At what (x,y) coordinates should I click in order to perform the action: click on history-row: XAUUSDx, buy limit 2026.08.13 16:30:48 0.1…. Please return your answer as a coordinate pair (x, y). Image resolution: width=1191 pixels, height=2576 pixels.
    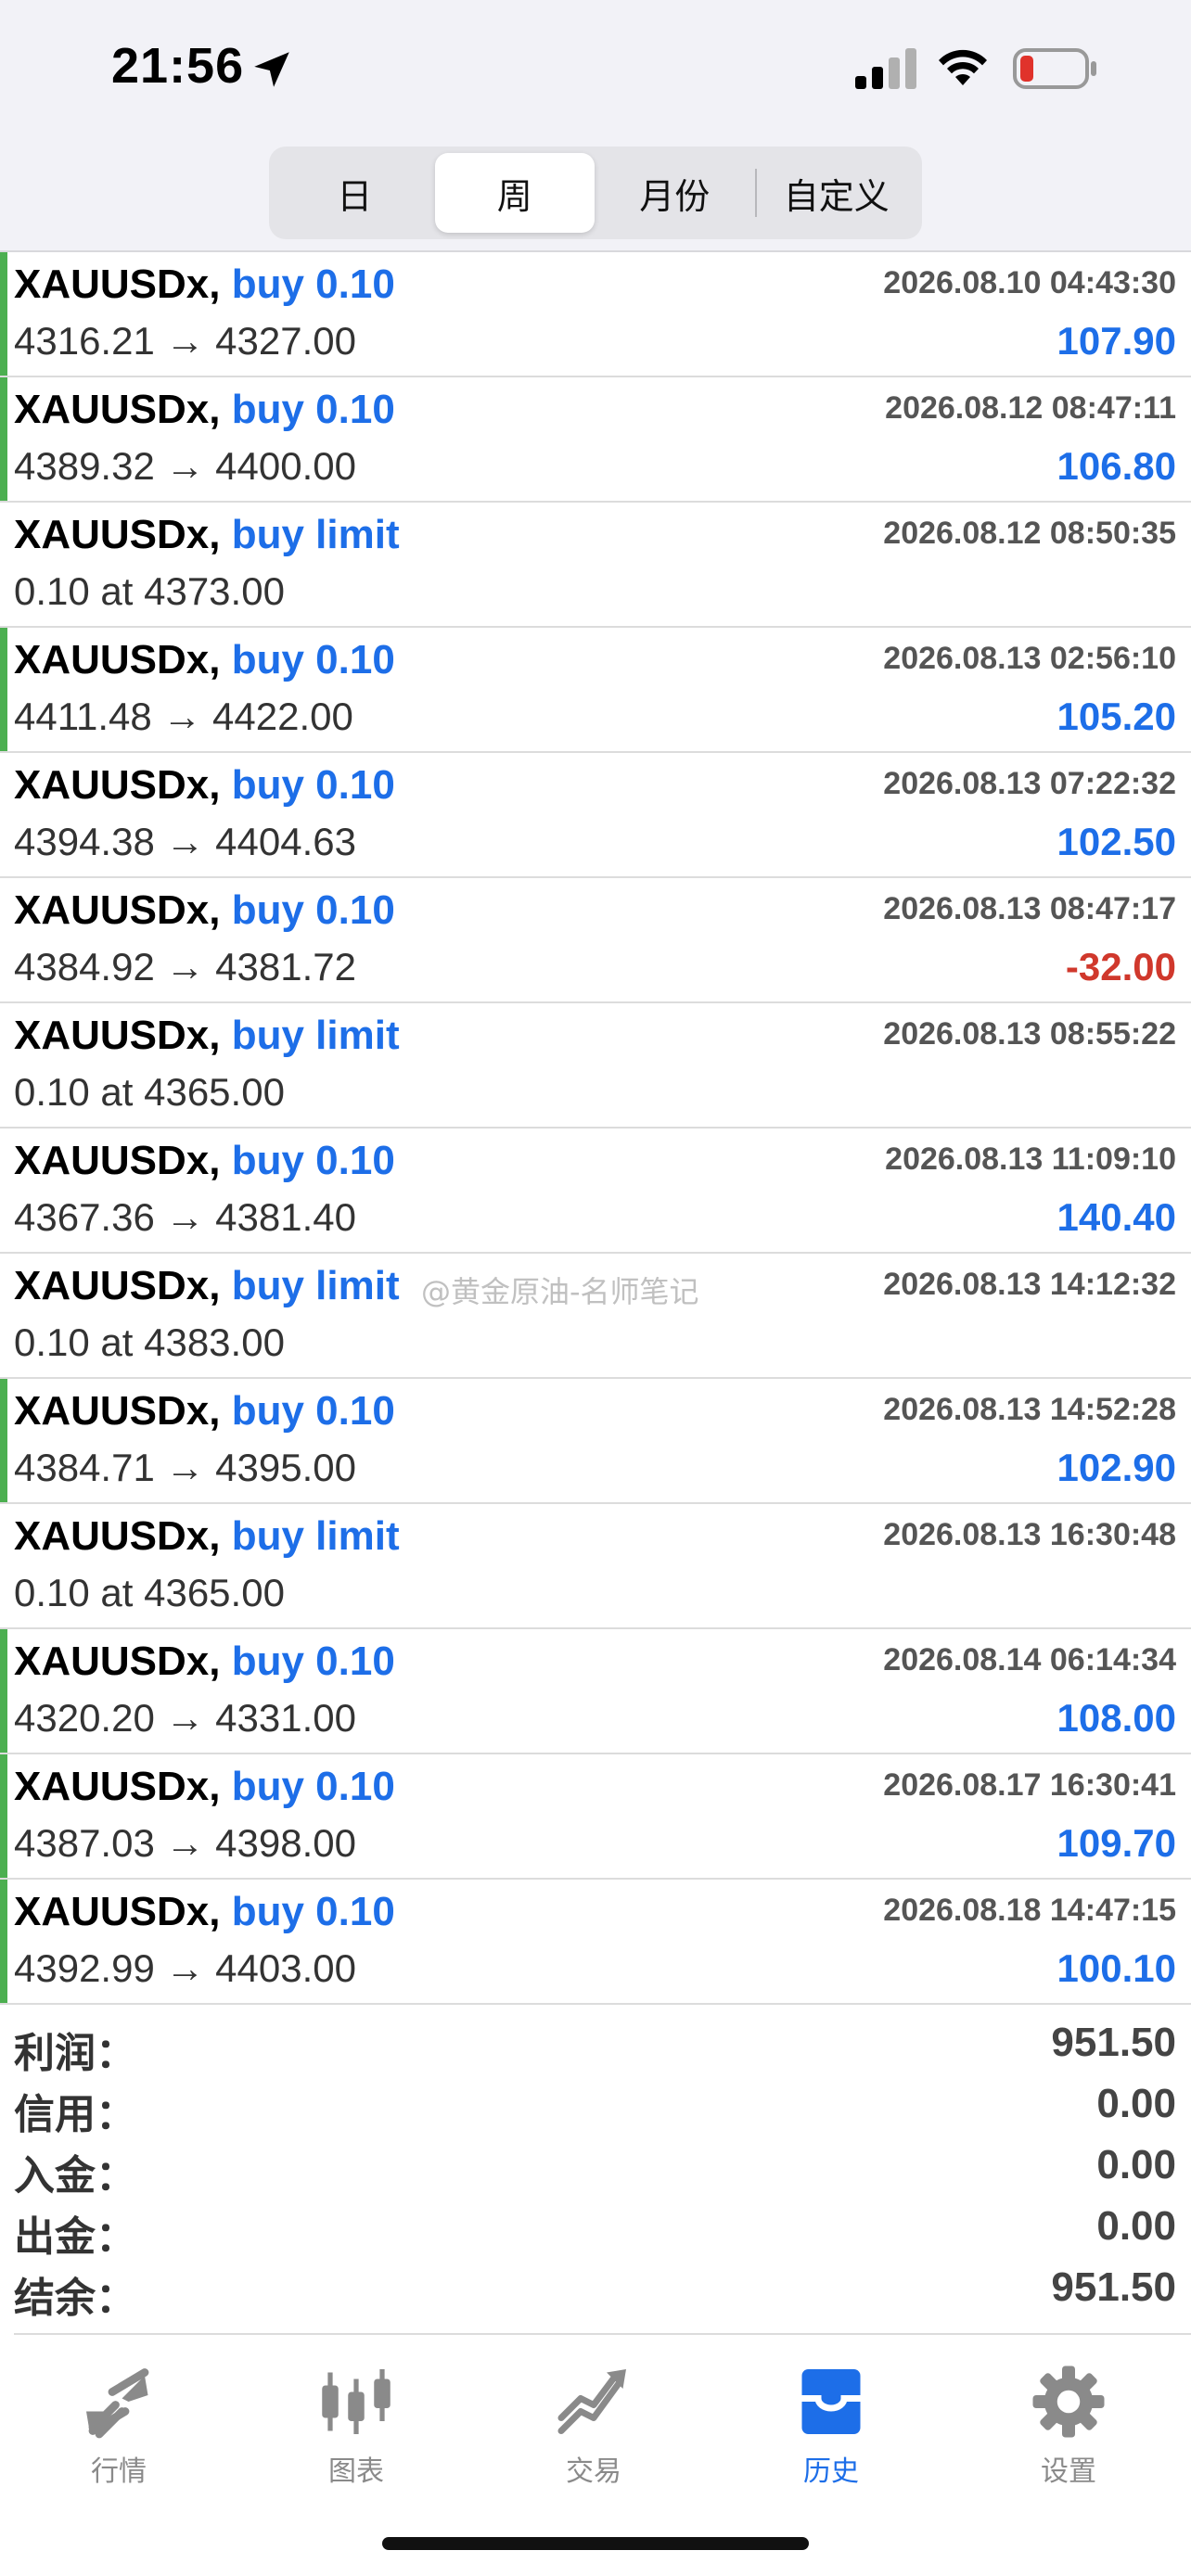
    Looking at the image, I should click on (595, 1566).